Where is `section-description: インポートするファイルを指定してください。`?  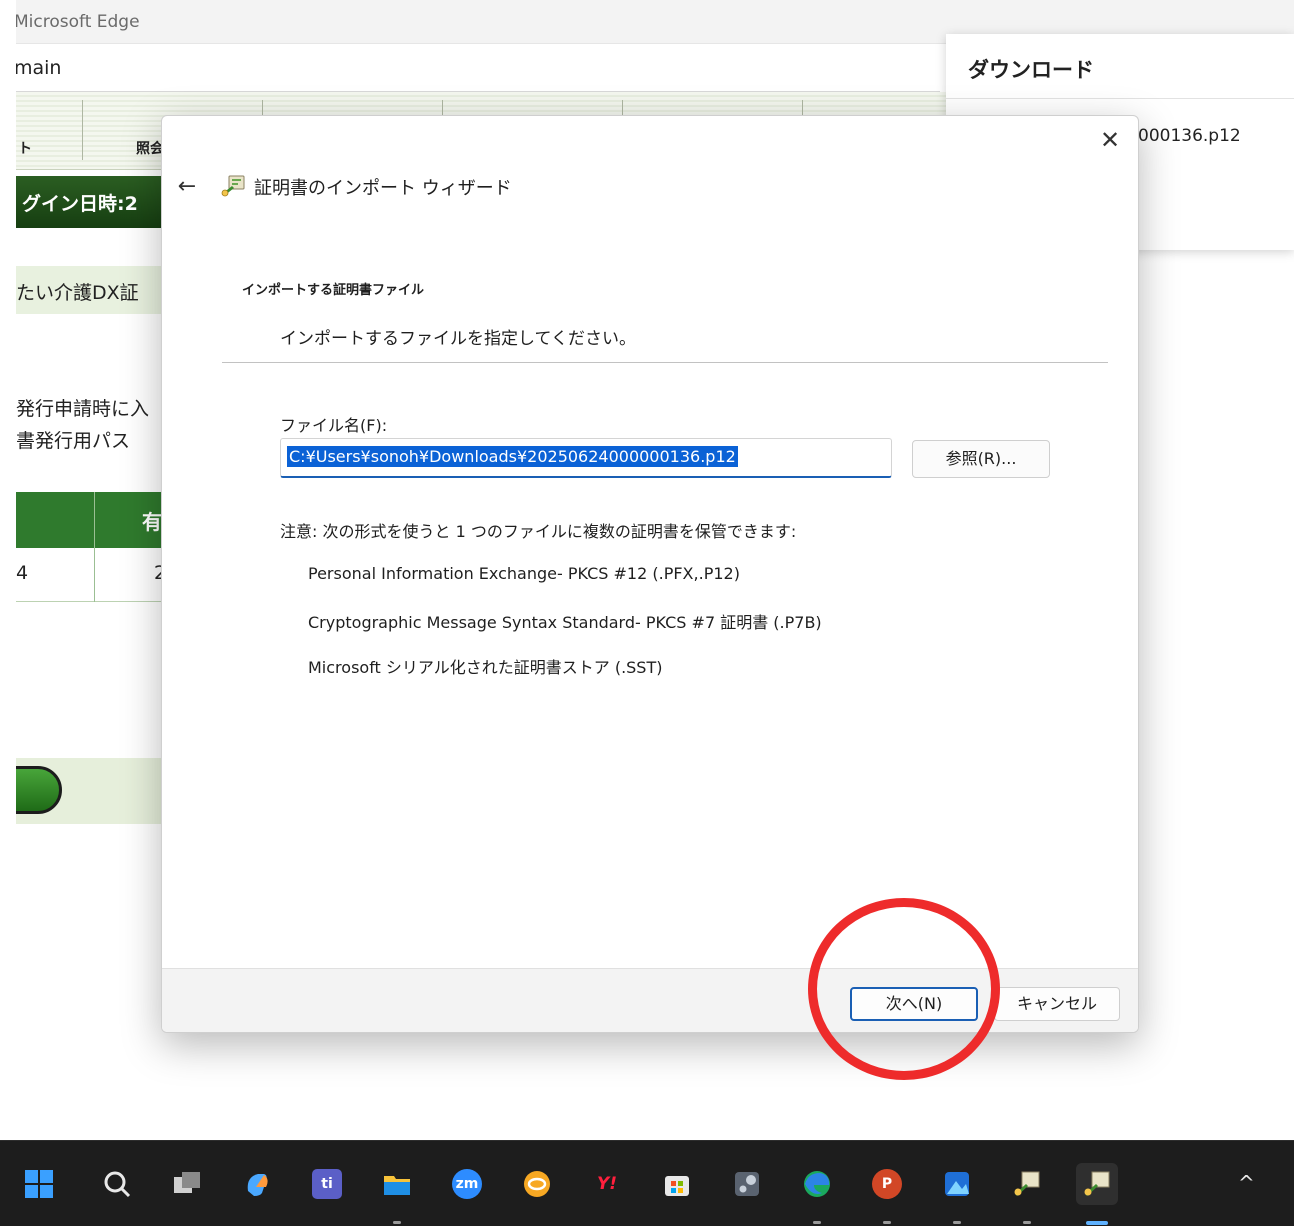
section-description: インポートするファイルを指定してください。 is located at coordinates (458, 339).